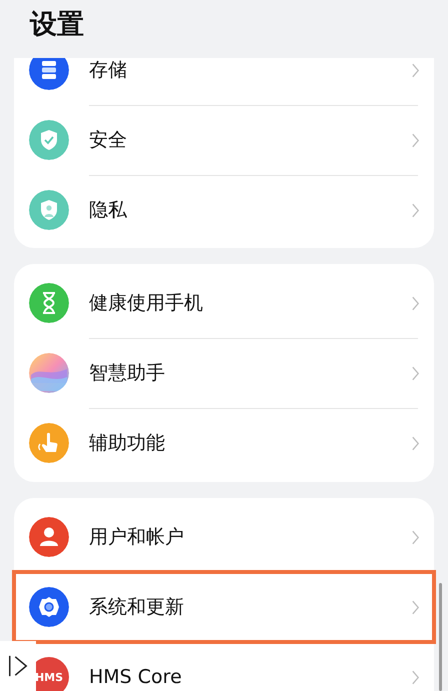  Describe the element at coordinates (224, 607) in the screenshot. I see `highlighted-settings-row: 系统和更新` at that location.